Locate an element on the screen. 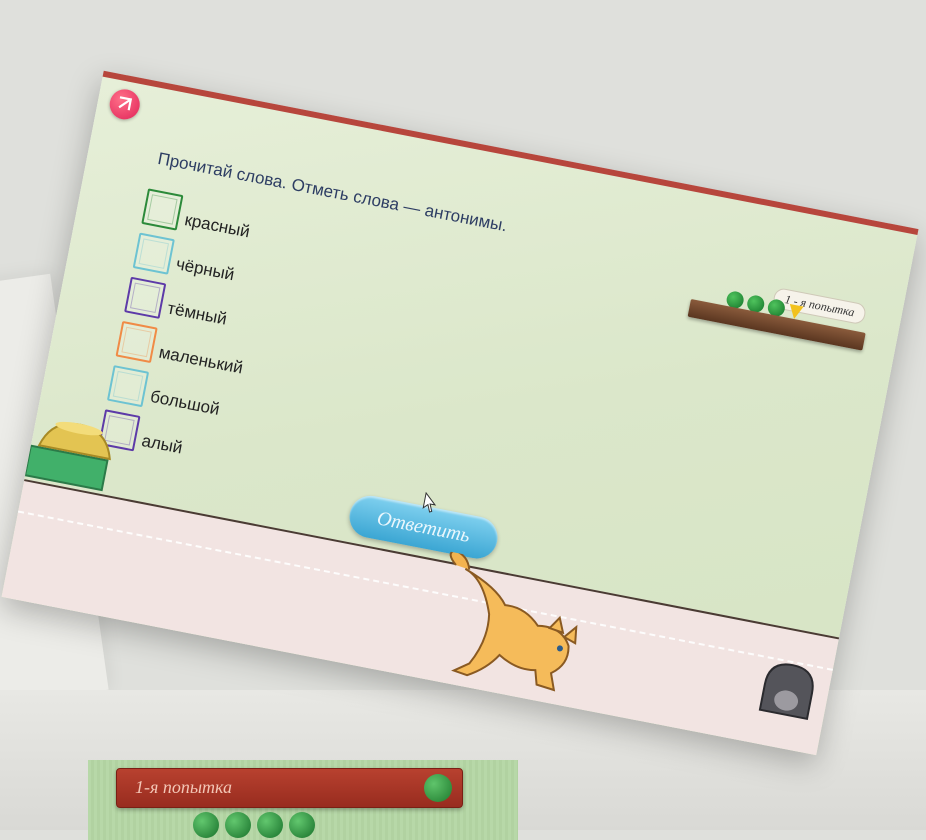  option-label-2: чёрный is located at coordinates (205, 268).